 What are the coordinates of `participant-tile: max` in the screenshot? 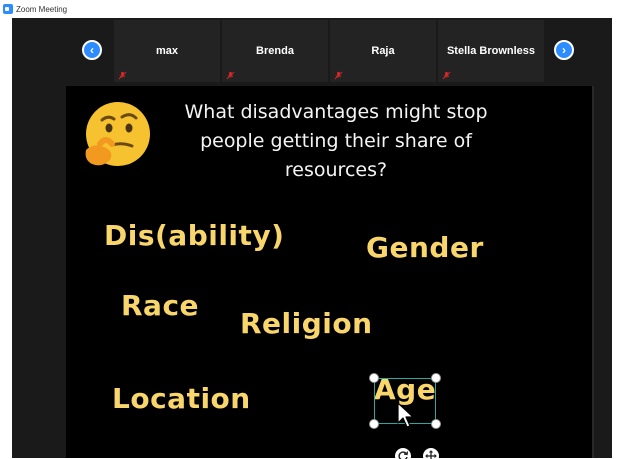 It's located at (167, 51).